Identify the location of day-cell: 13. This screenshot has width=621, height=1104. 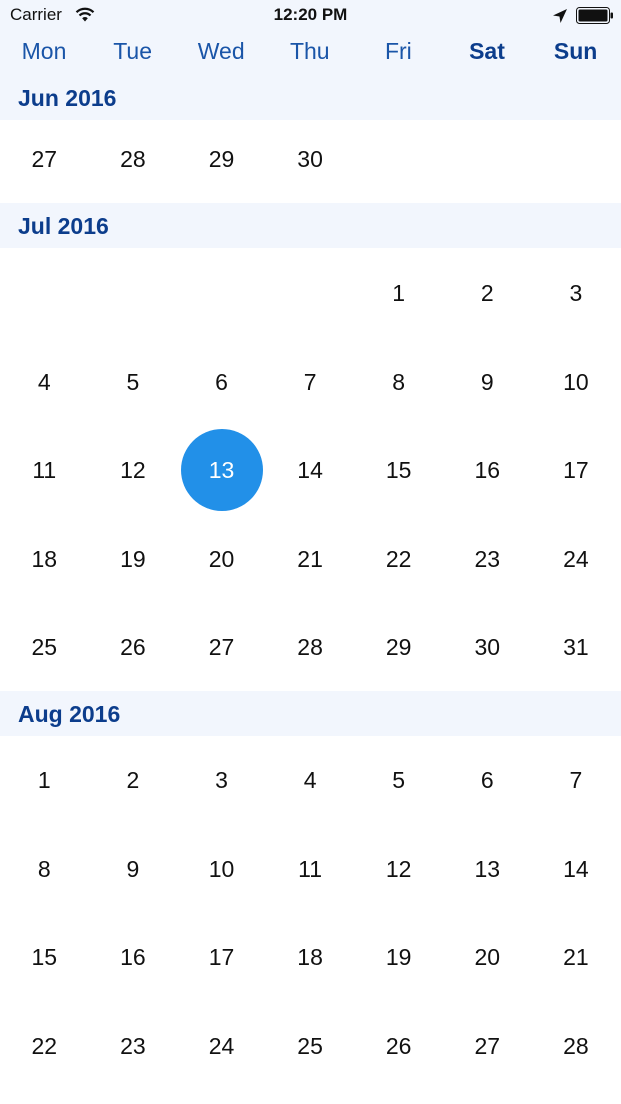
(487, 869).